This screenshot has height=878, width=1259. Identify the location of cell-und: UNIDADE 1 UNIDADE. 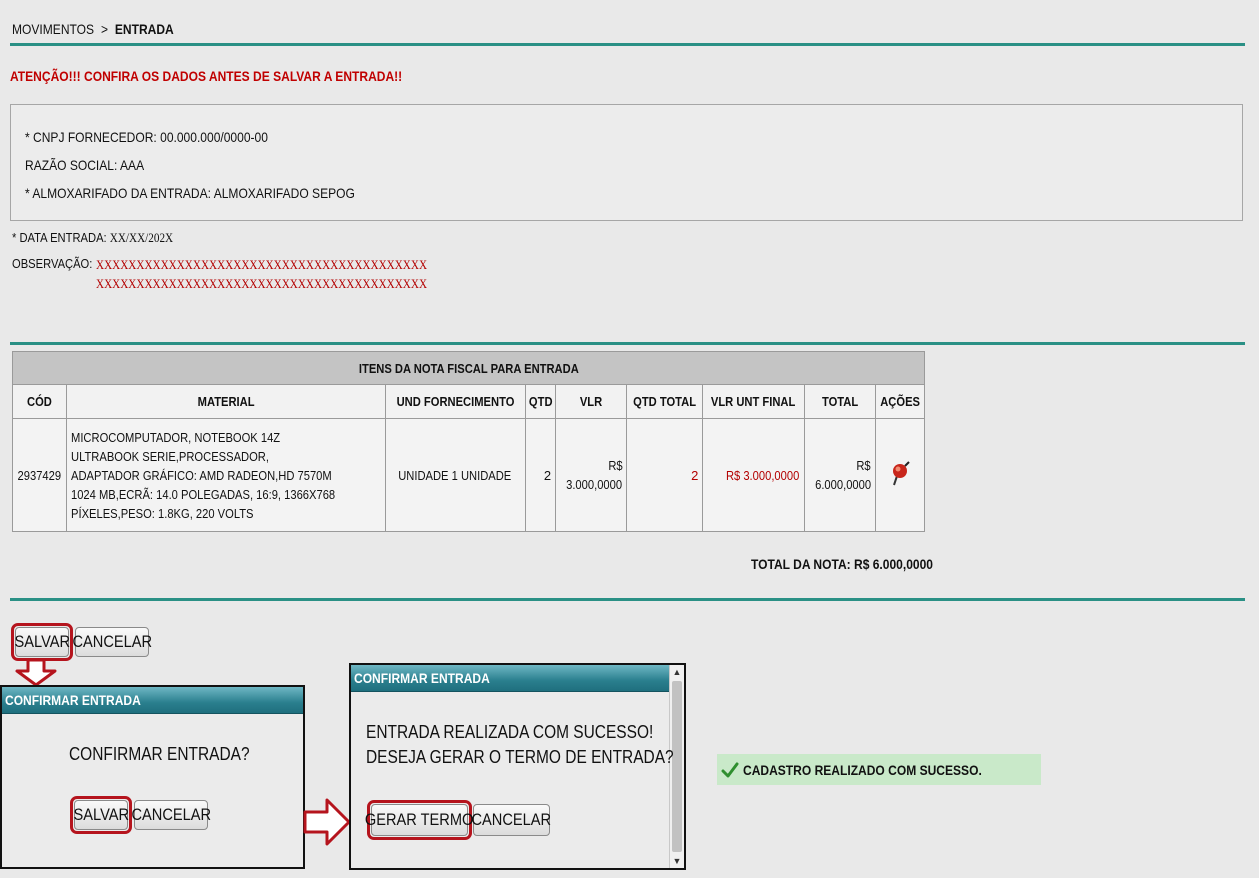
(455, 475).